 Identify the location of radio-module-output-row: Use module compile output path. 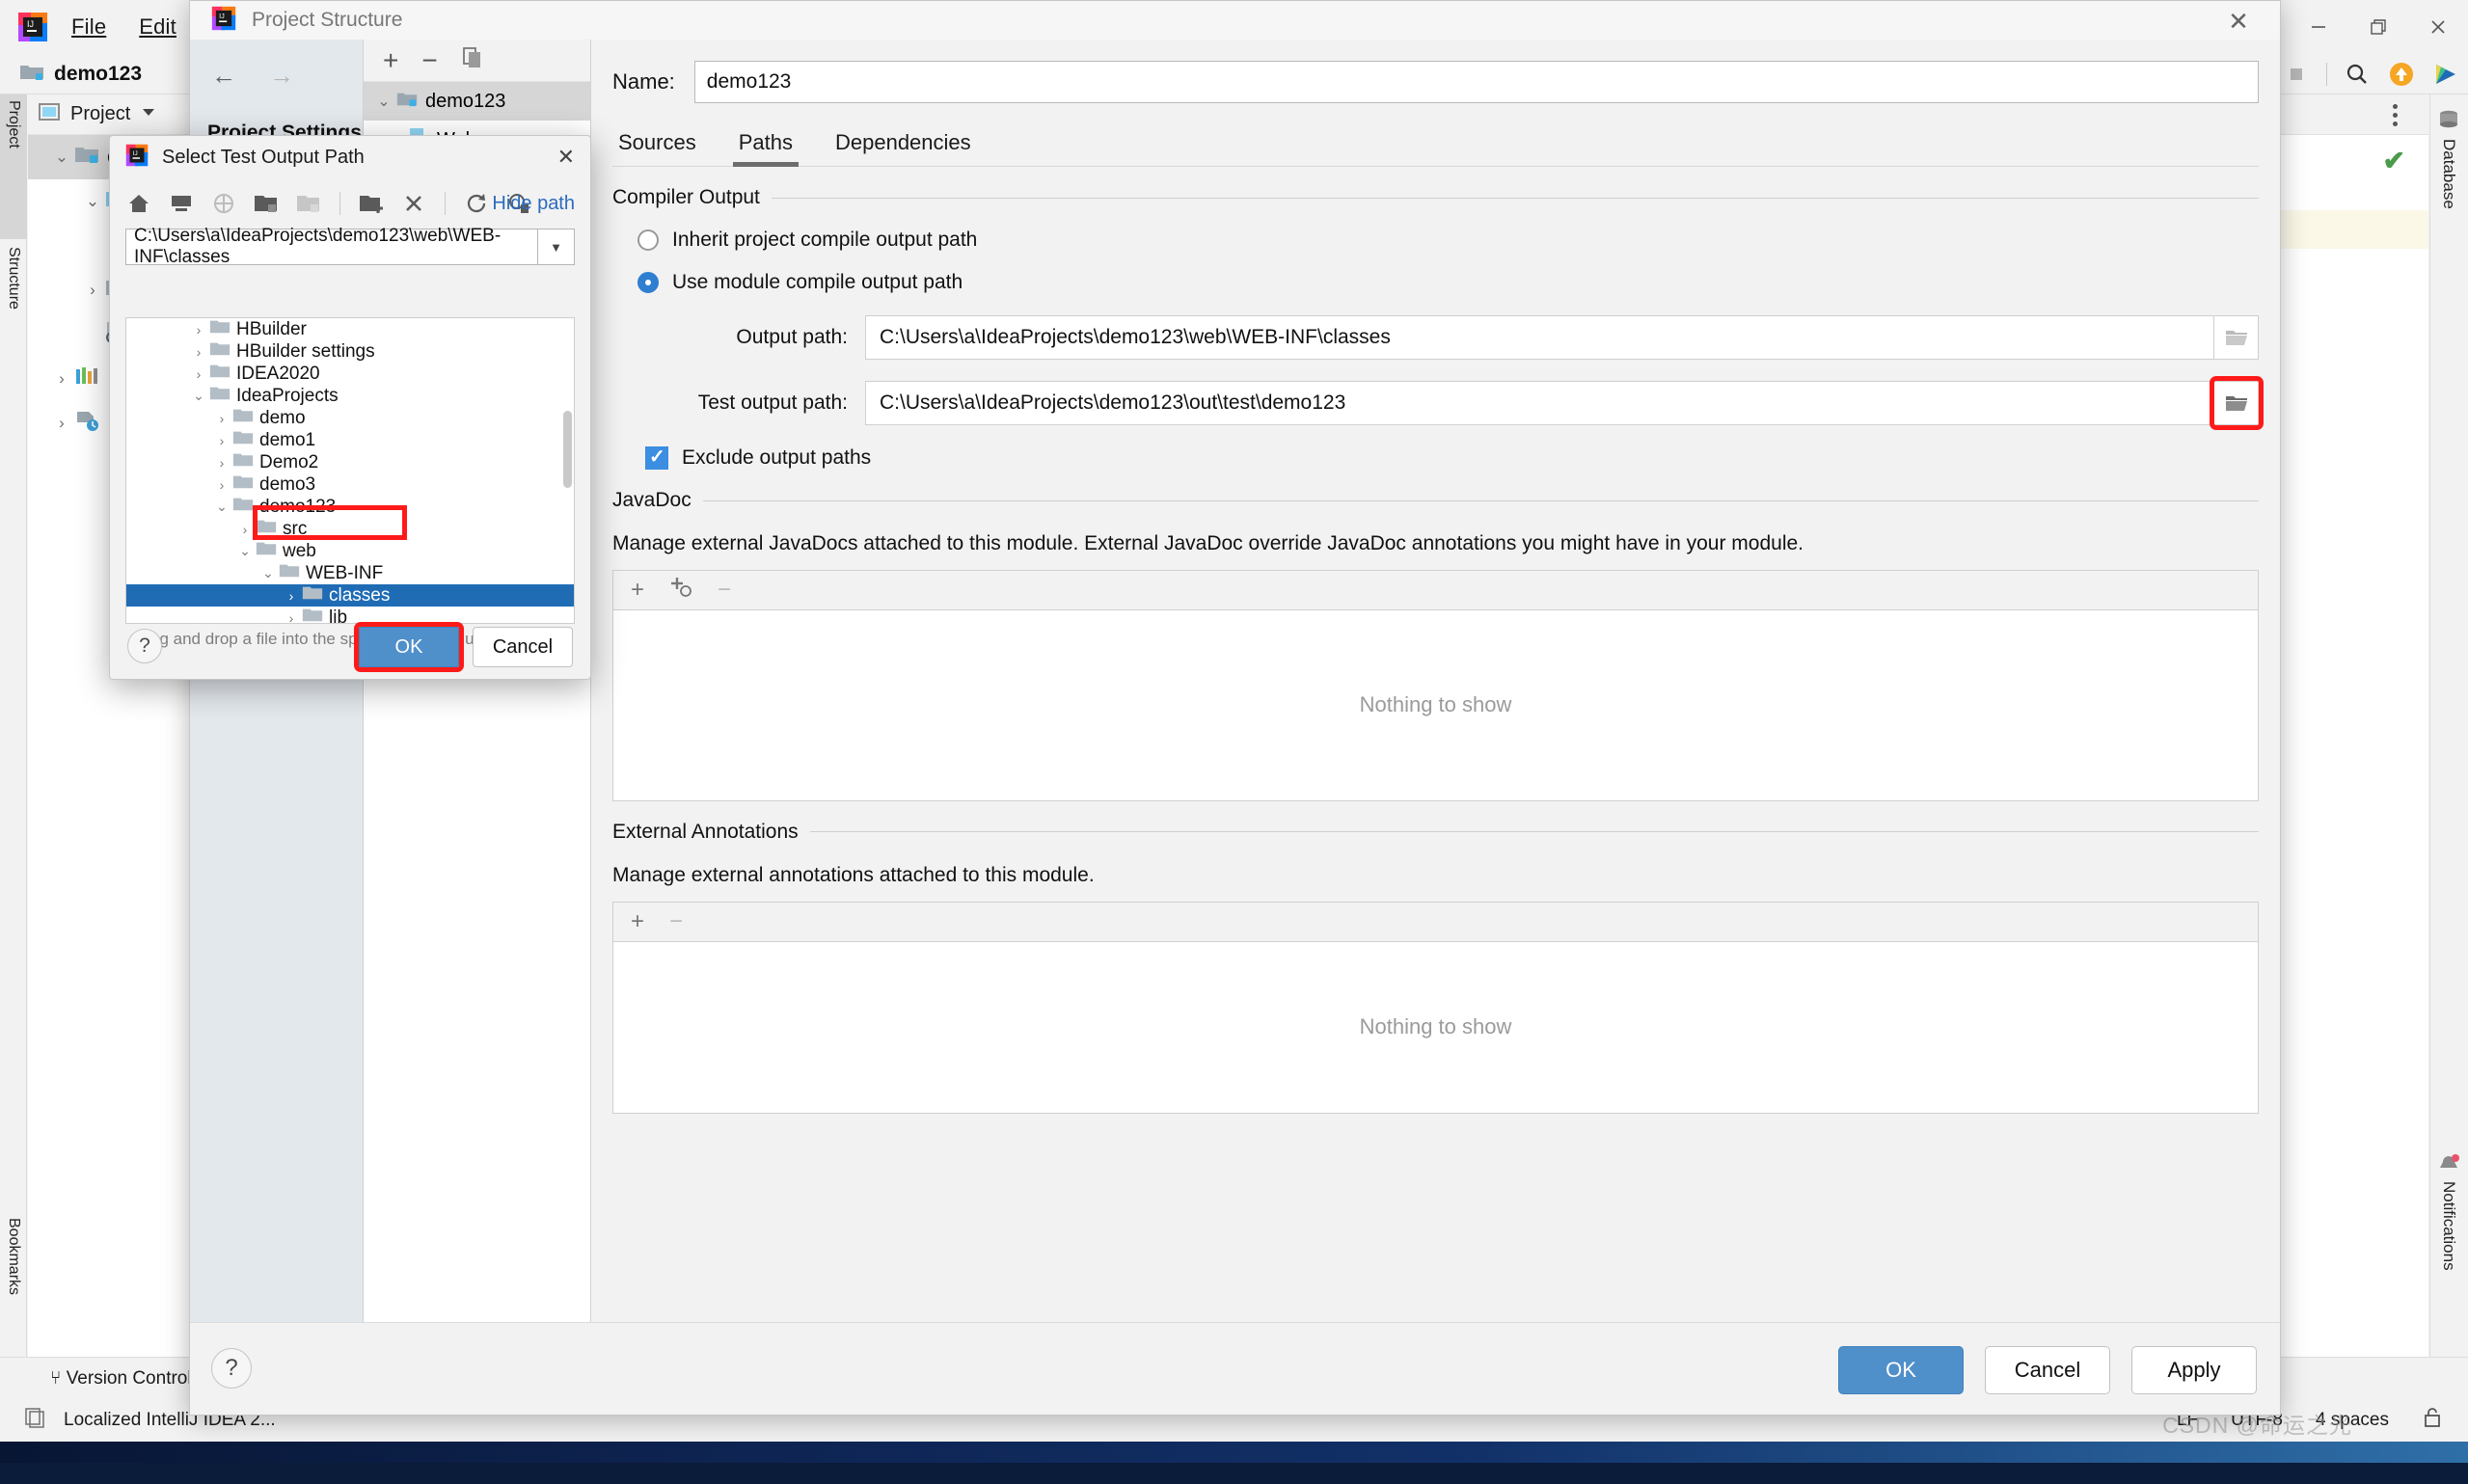
(1435, 282).